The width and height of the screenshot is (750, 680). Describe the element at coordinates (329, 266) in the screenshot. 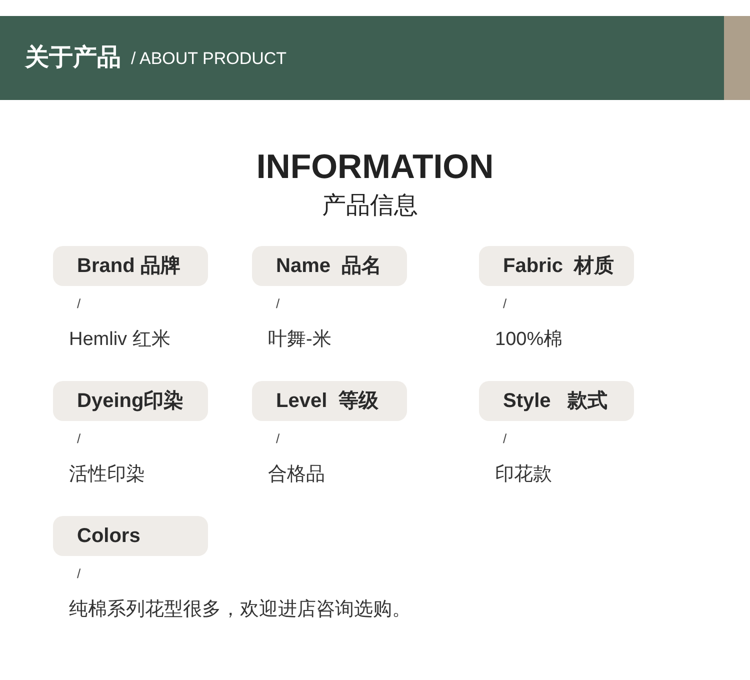

I see `field-label: Name 品名` at that location.